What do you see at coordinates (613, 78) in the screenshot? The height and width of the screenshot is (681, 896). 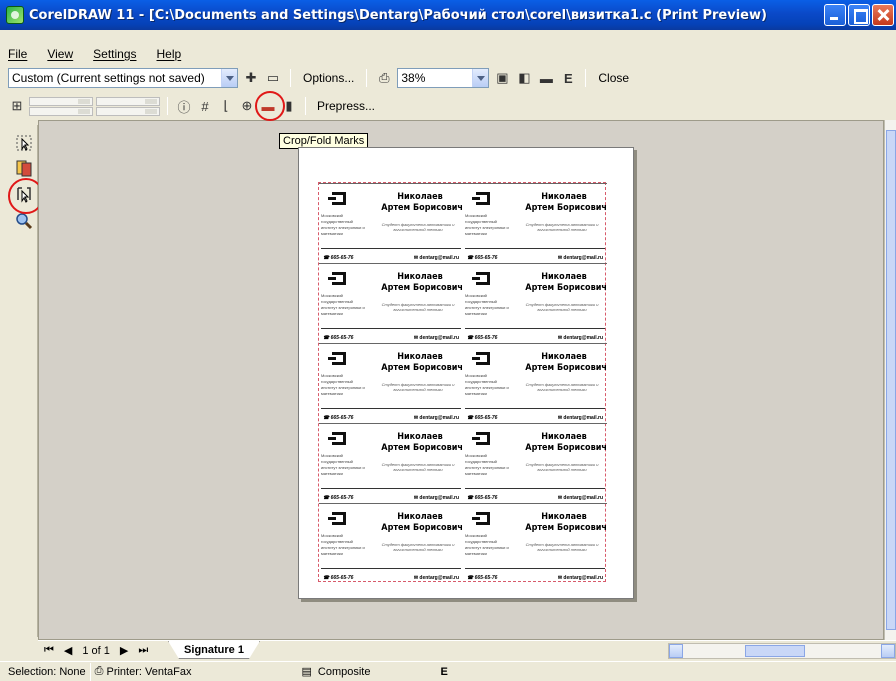 I see `close-preview-button: Close` at bounding box center [613, 78].